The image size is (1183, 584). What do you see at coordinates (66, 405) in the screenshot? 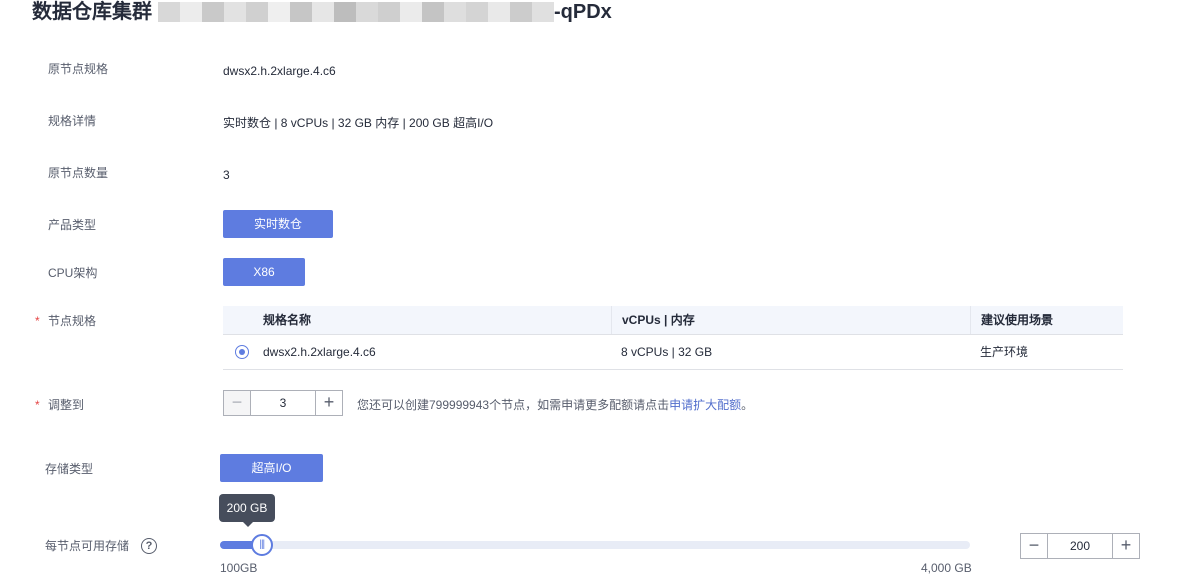
I see `resize-to-label-text: 调整到` at bounding box center [66, 405].